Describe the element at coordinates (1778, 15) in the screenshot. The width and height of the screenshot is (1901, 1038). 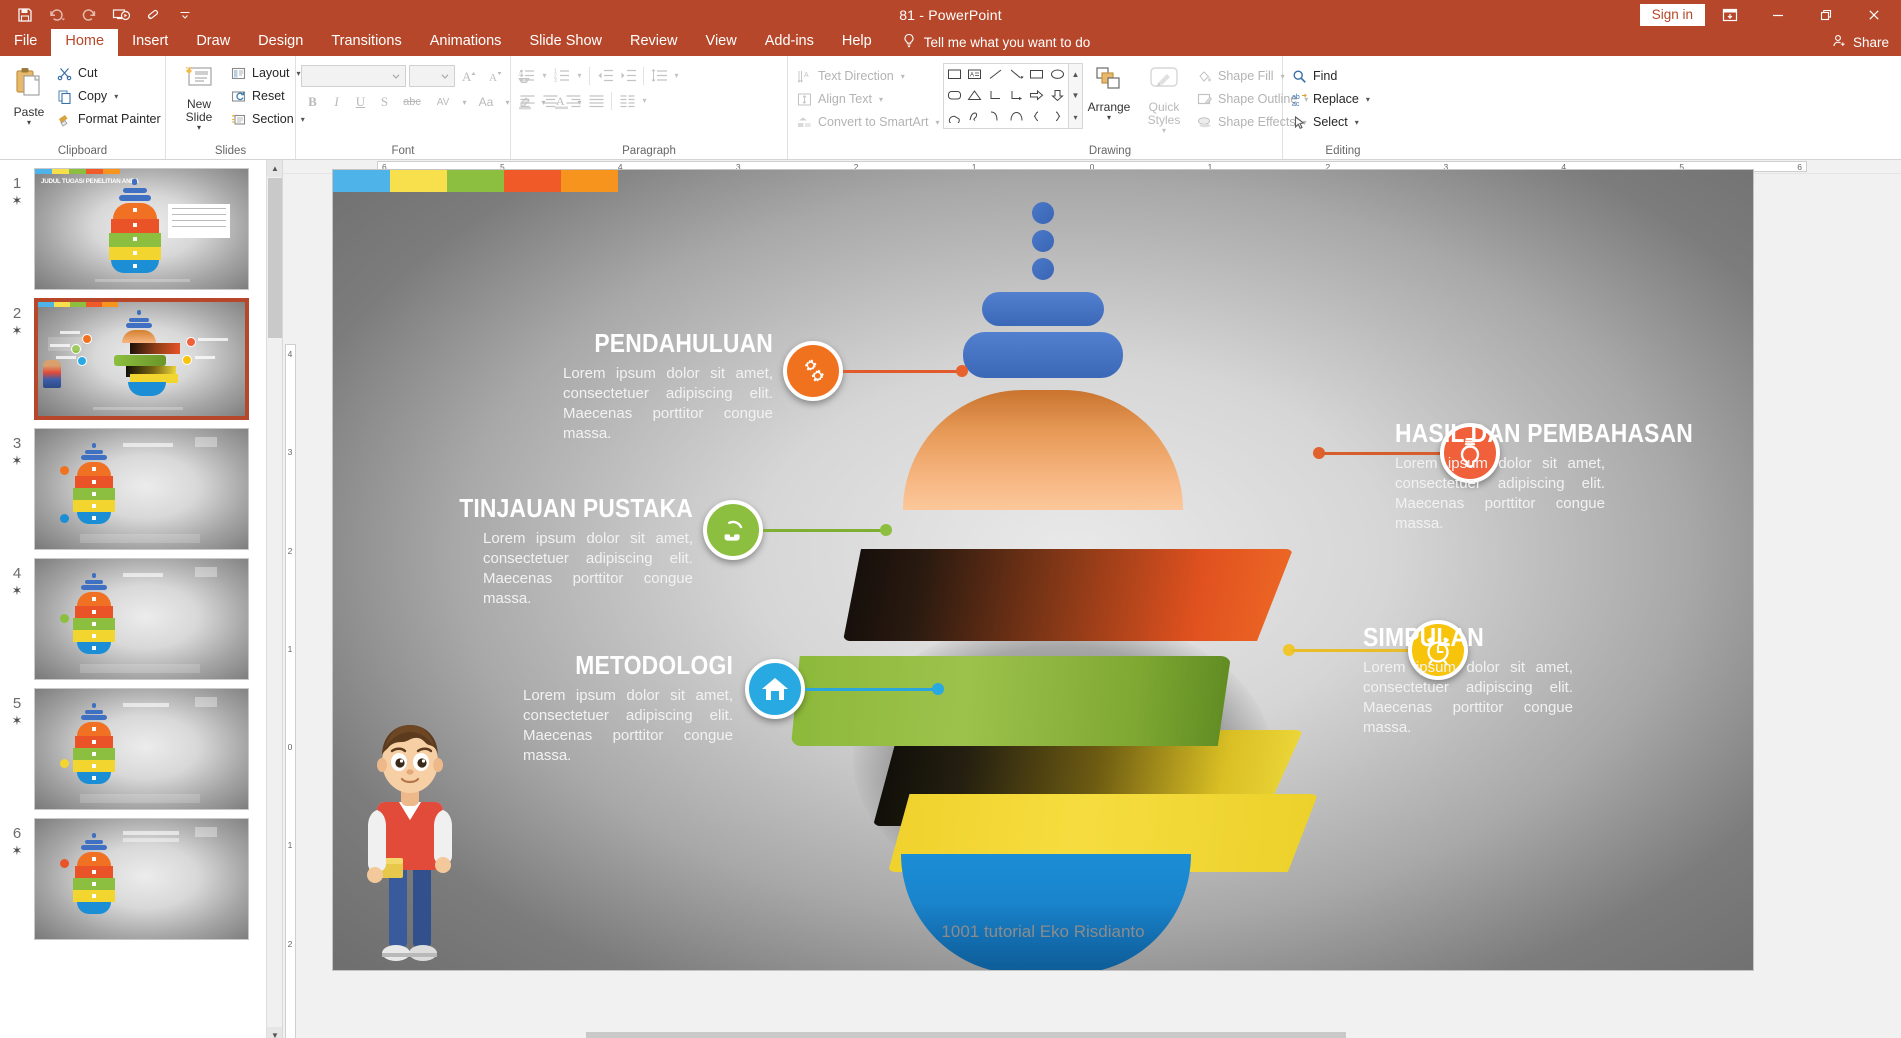
I see `minimize-button` at that location.